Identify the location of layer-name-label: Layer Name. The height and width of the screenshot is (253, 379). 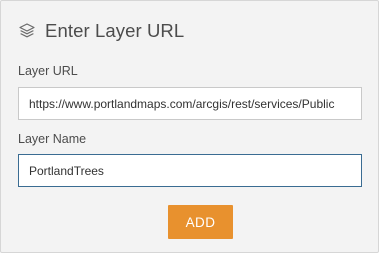
(52, 139).